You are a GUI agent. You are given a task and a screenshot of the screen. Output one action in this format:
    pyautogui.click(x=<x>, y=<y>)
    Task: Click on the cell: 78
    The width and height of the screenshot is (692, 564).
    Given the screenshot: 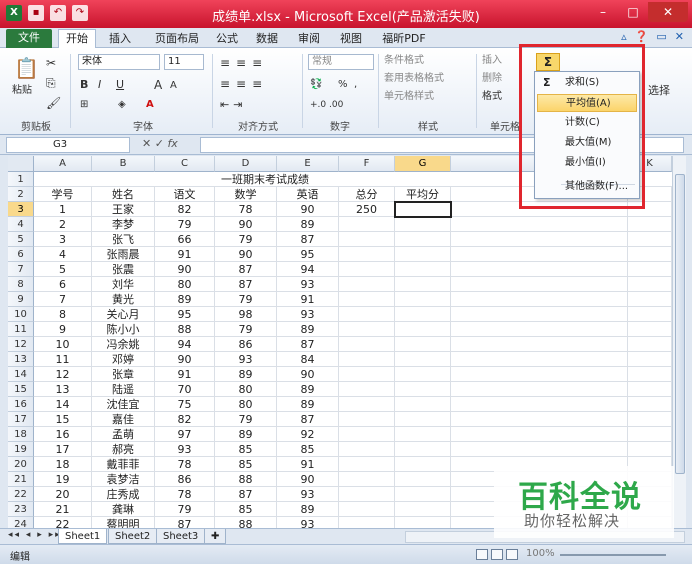 What is the action you would take?
    pyautogui.click(x=185, y=464)
    